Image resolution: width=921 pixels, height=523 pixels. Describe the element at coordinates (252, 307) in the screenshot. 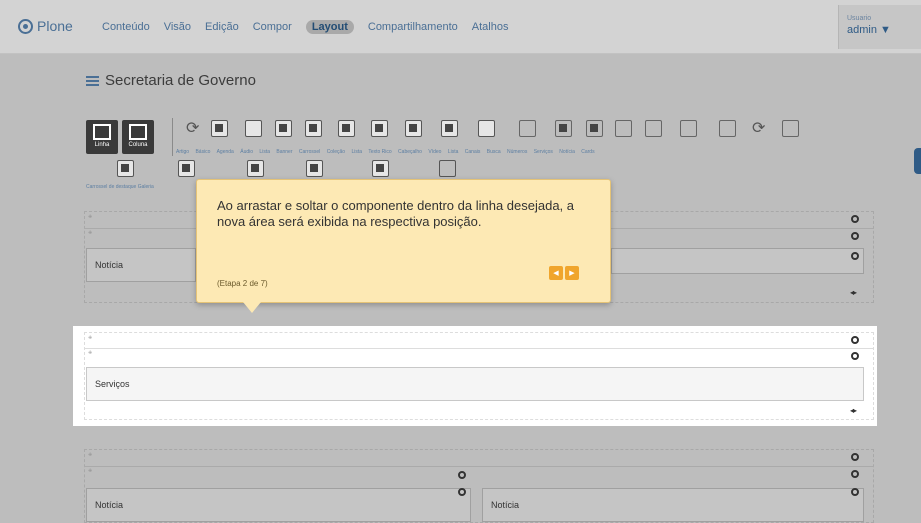

I see `tooltip-pointer` at that location.